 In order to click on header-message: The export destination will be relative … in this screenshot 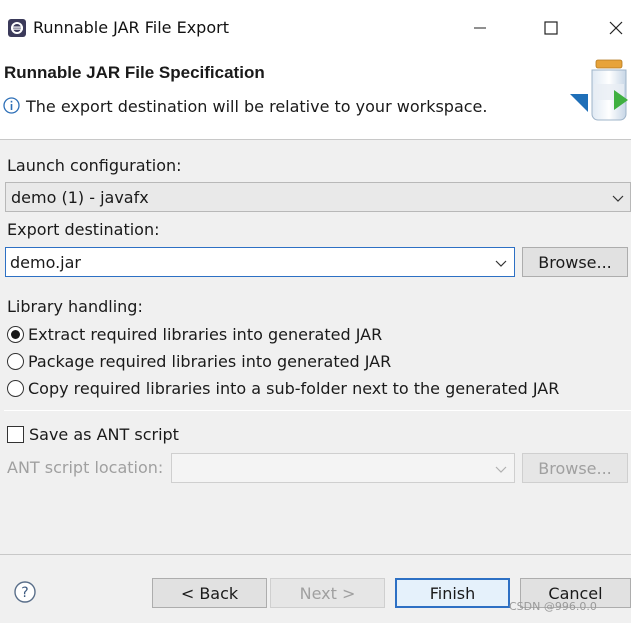, I will do `click(257, 106)`.